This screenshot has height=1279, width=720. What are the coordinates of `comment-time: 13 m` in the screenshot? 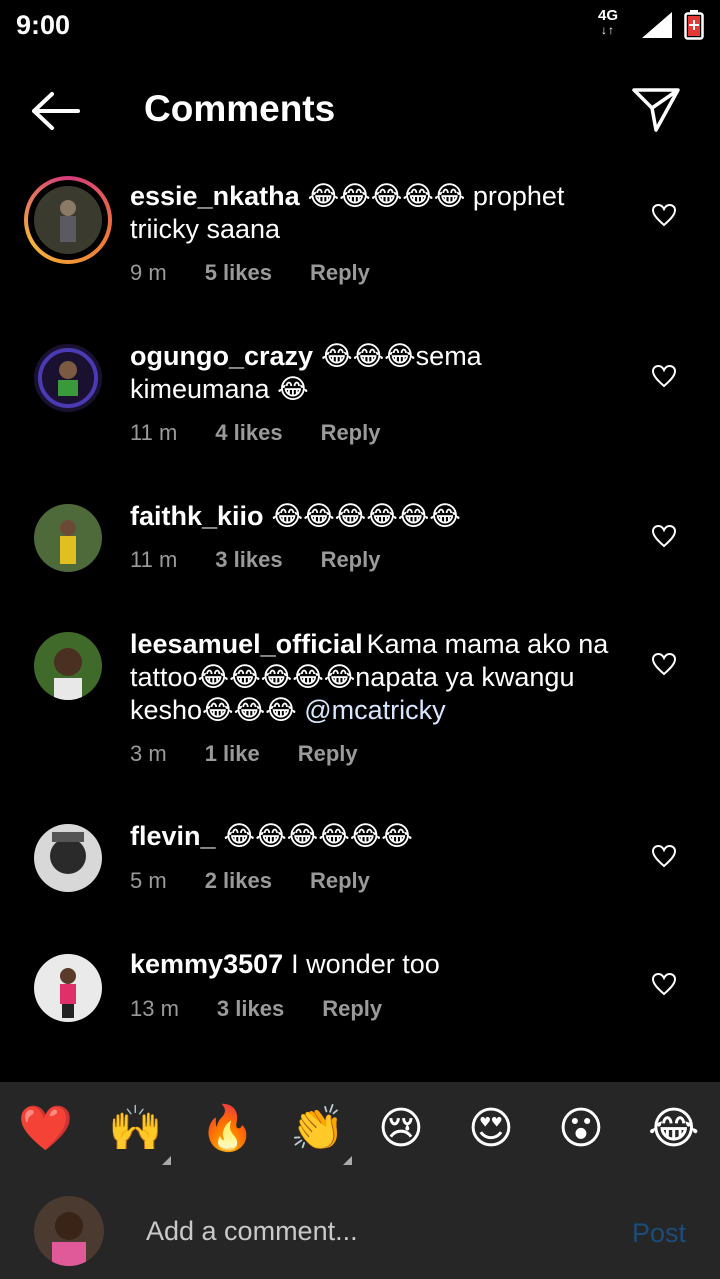 It's located at (154, 1008).